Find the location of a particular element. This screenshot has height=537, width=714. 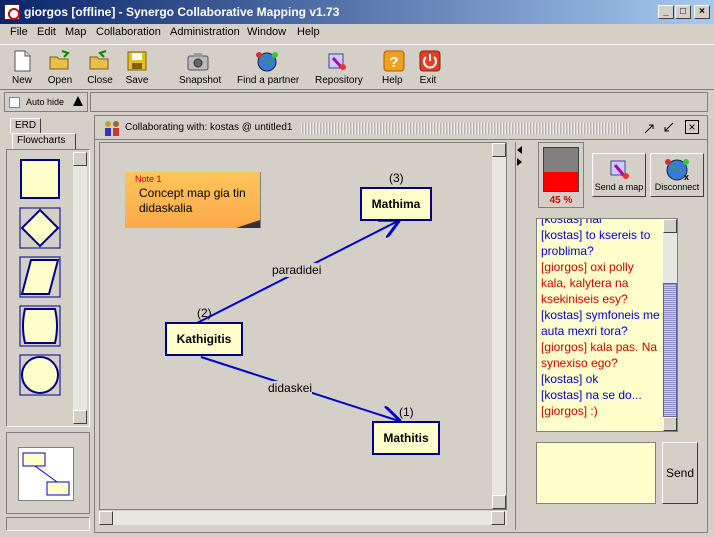

scroll-up-button is located at coordinates (80, 159).